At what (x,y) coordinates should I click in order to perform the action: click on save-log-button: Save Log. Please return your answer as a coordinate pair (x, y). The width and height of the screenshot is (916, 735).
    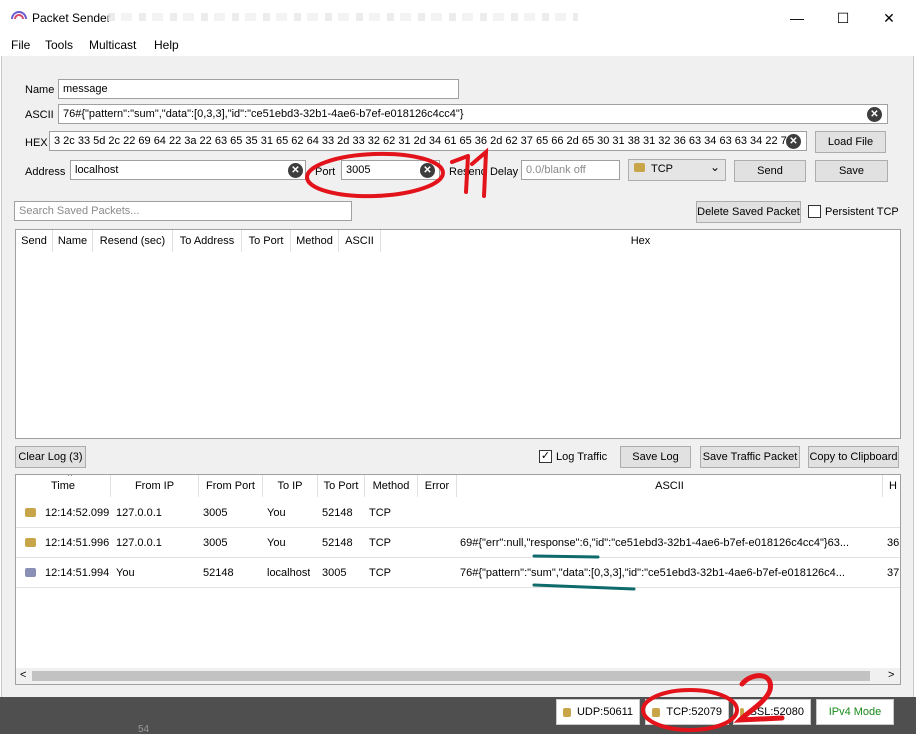
    Looking at the image, I should click on (655, 457).